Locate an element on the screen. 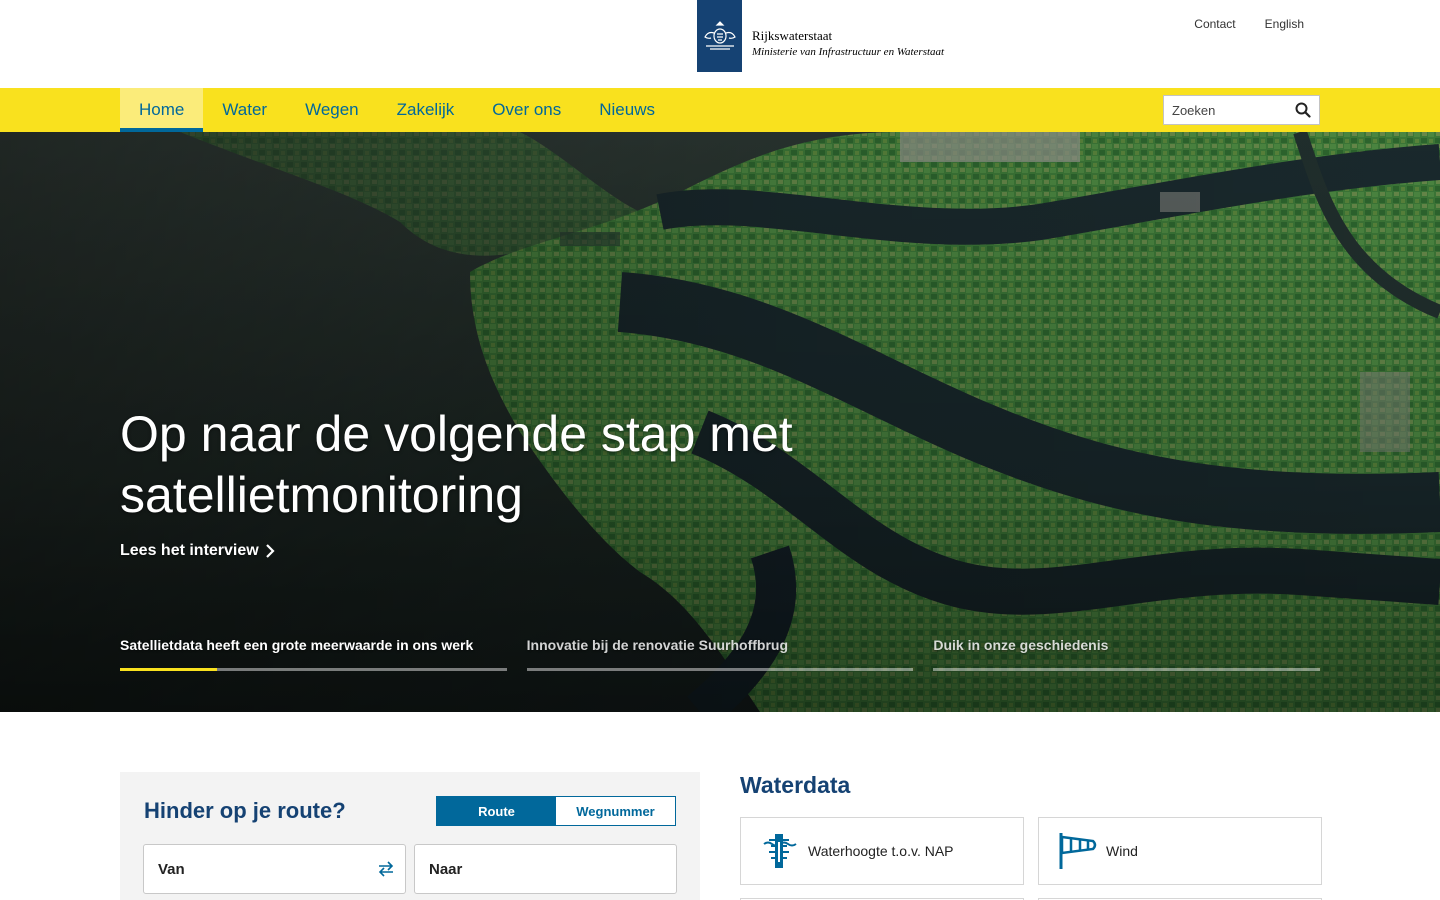  toggle-wegnummer: Wegnummer is located at coordinates (615, 811).